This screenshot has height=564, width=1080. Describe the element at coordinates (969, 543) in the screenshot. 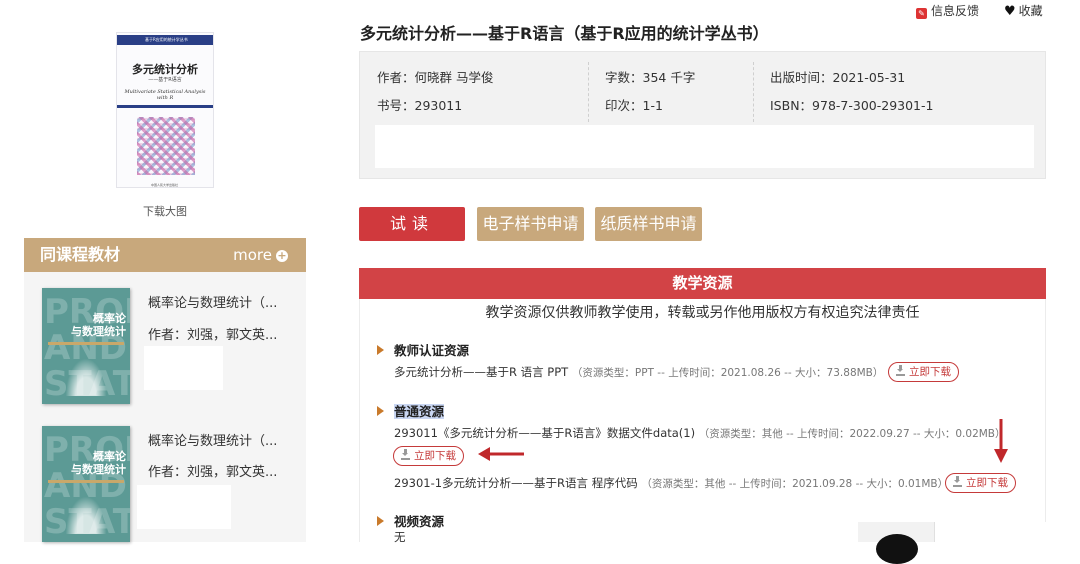

I see `floating-widget` at that location.